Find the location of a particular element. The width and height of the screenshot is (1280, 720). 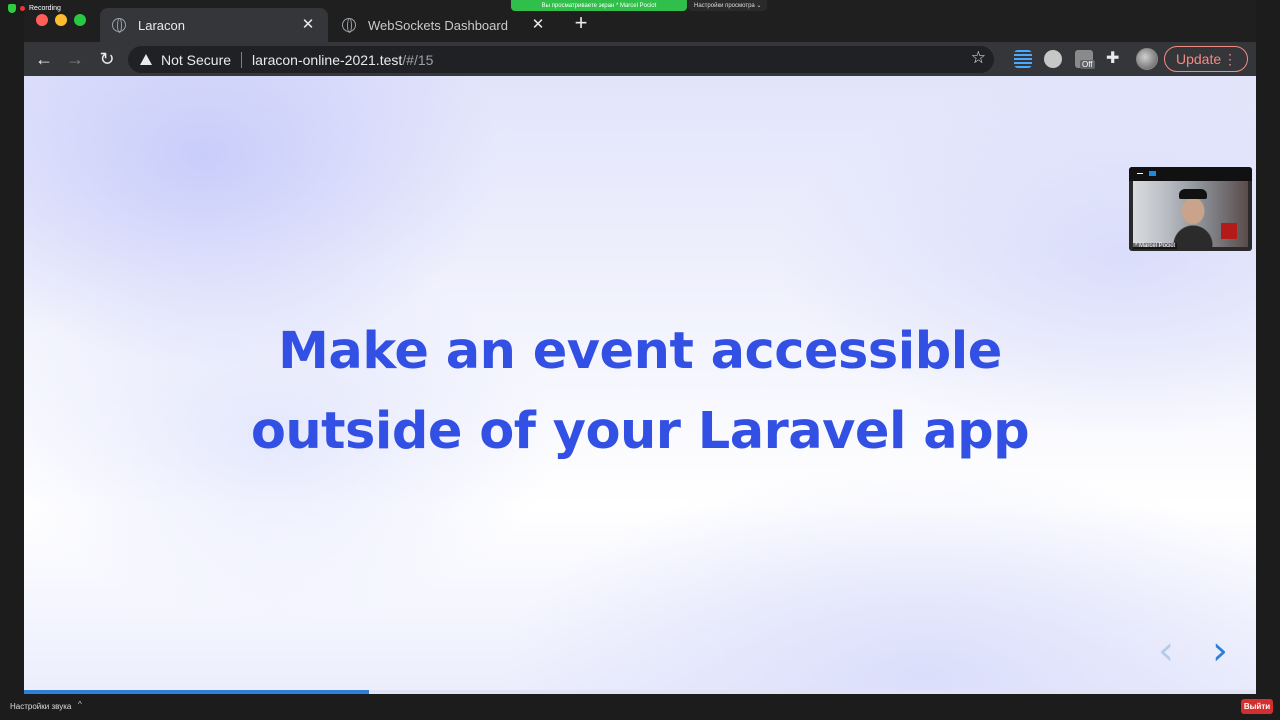

sound-settings-button: Настройки звука is located at coordinates (40, 706).